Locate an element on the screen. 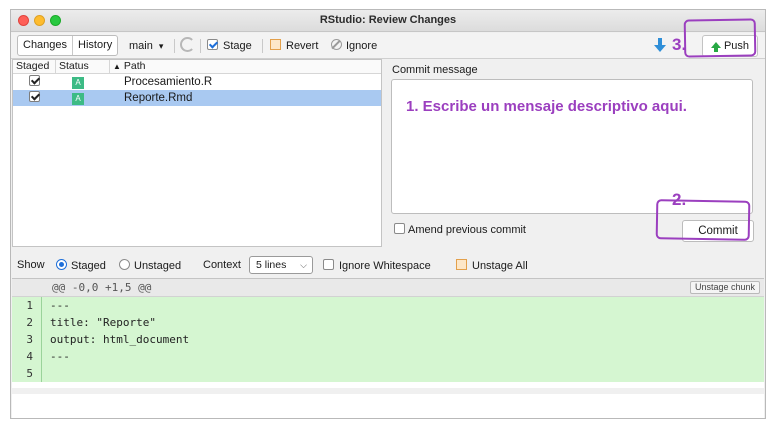 The width and height of the screenshot is (771, 424). line-code: title: "Reporte" is located at coordinates (103, 322).